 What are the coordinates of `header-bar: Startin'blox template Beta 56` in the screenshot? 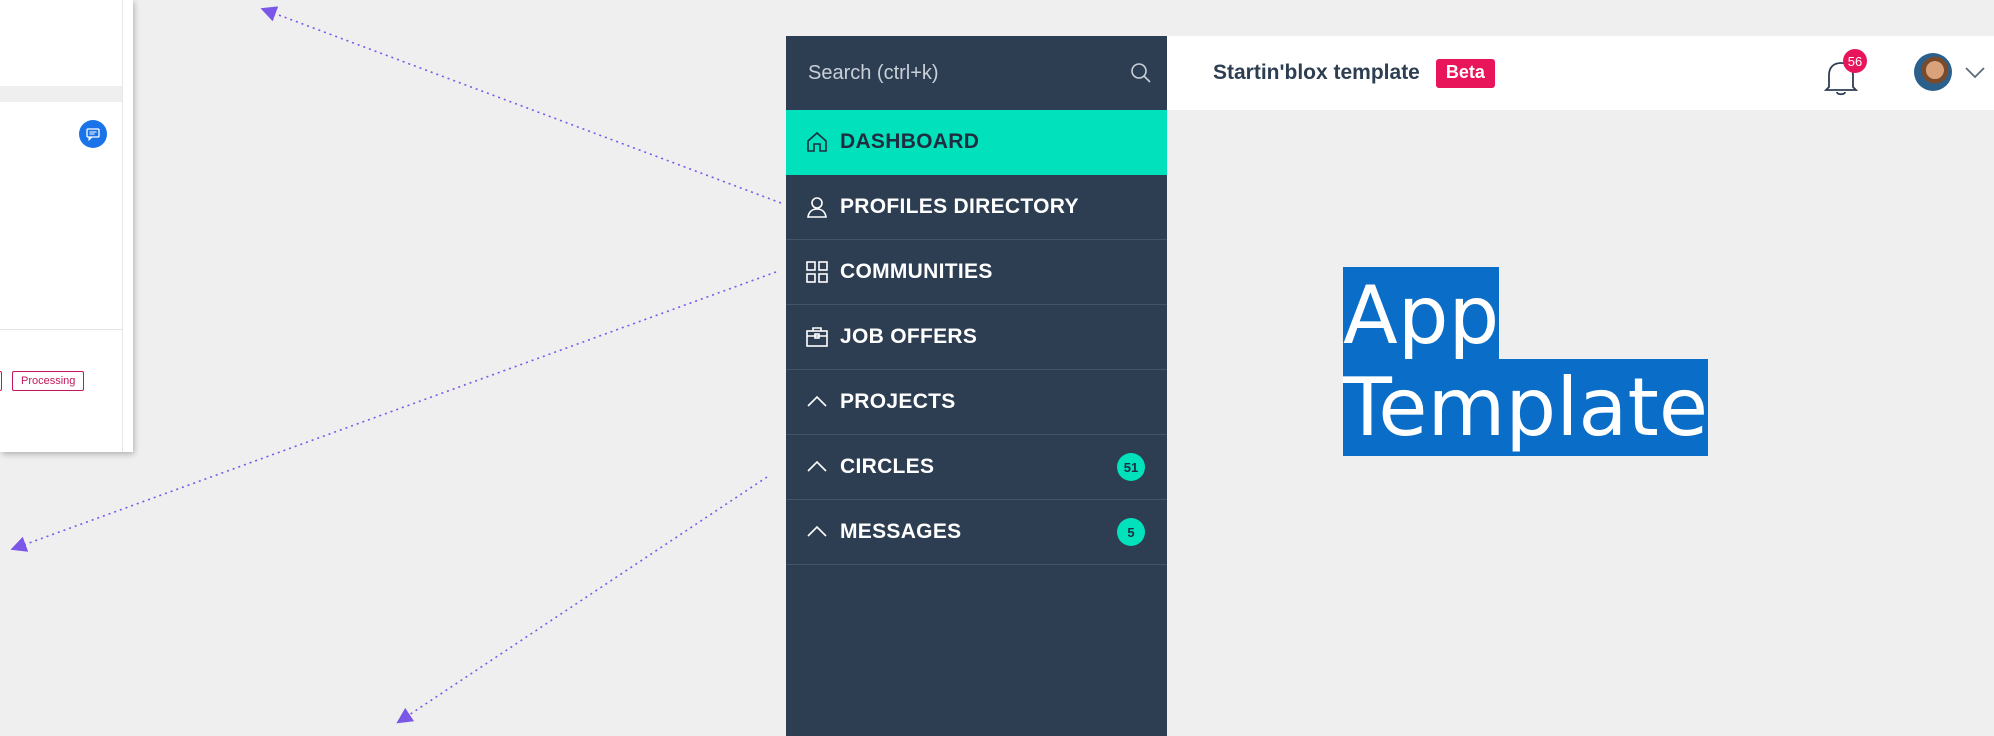 It's located at (1580, 73).